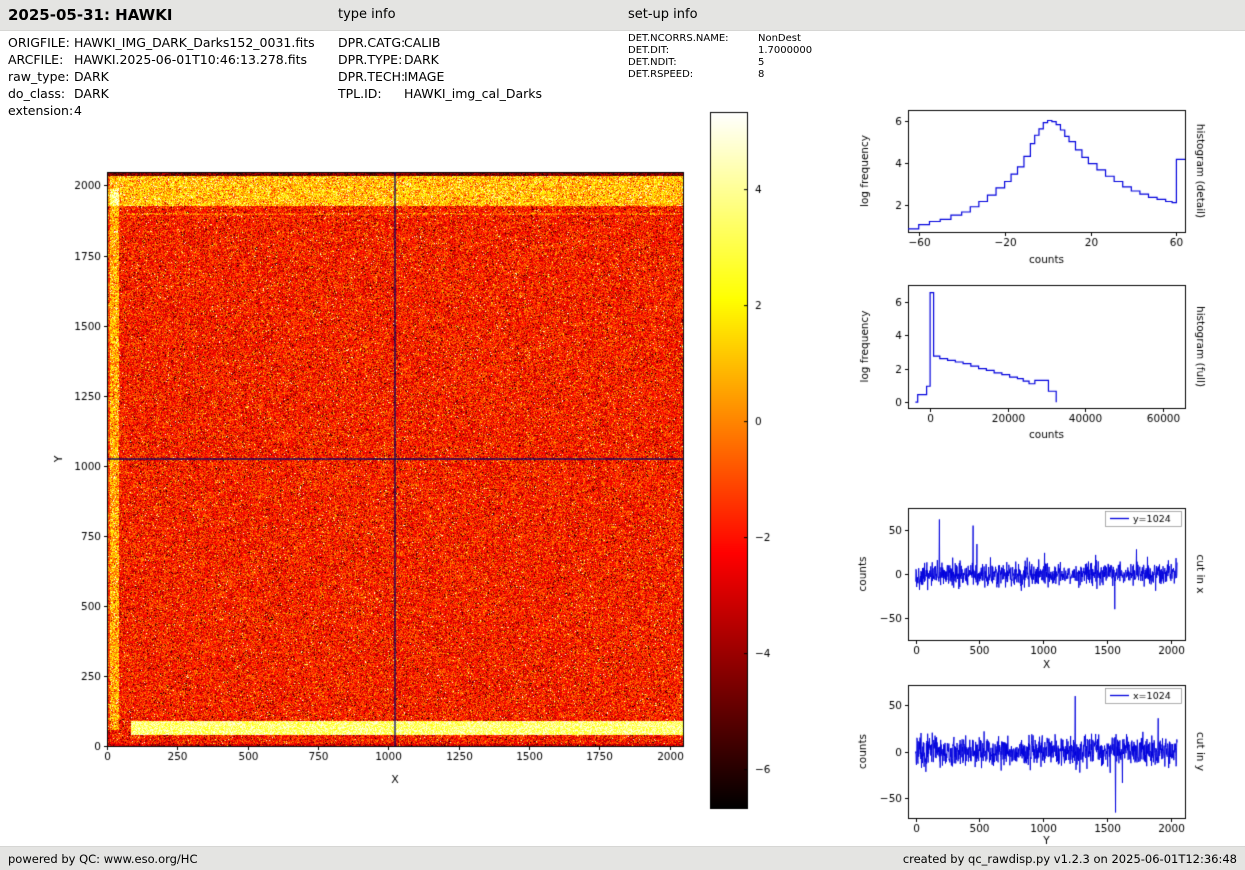 The image size is (1245, 870). What do you see at coordinates (1050, 362) in the screenshot?
I see `histogram-full-plot` at bounding box center [1050, 362].